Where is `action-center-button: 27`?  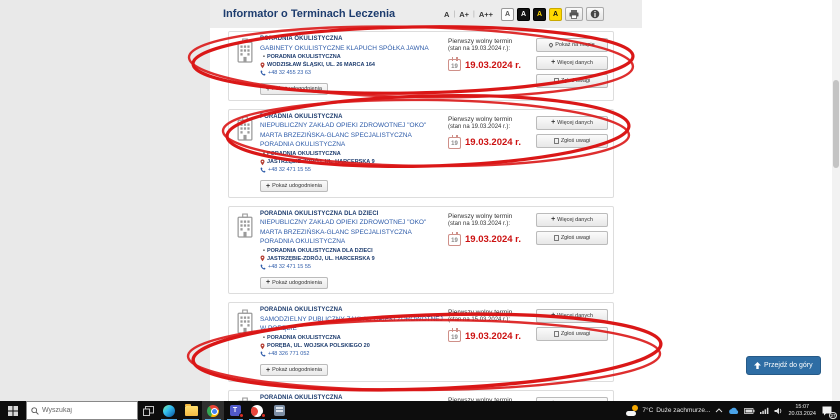 action-center-button: 27 is located at coordinates (829, 411).